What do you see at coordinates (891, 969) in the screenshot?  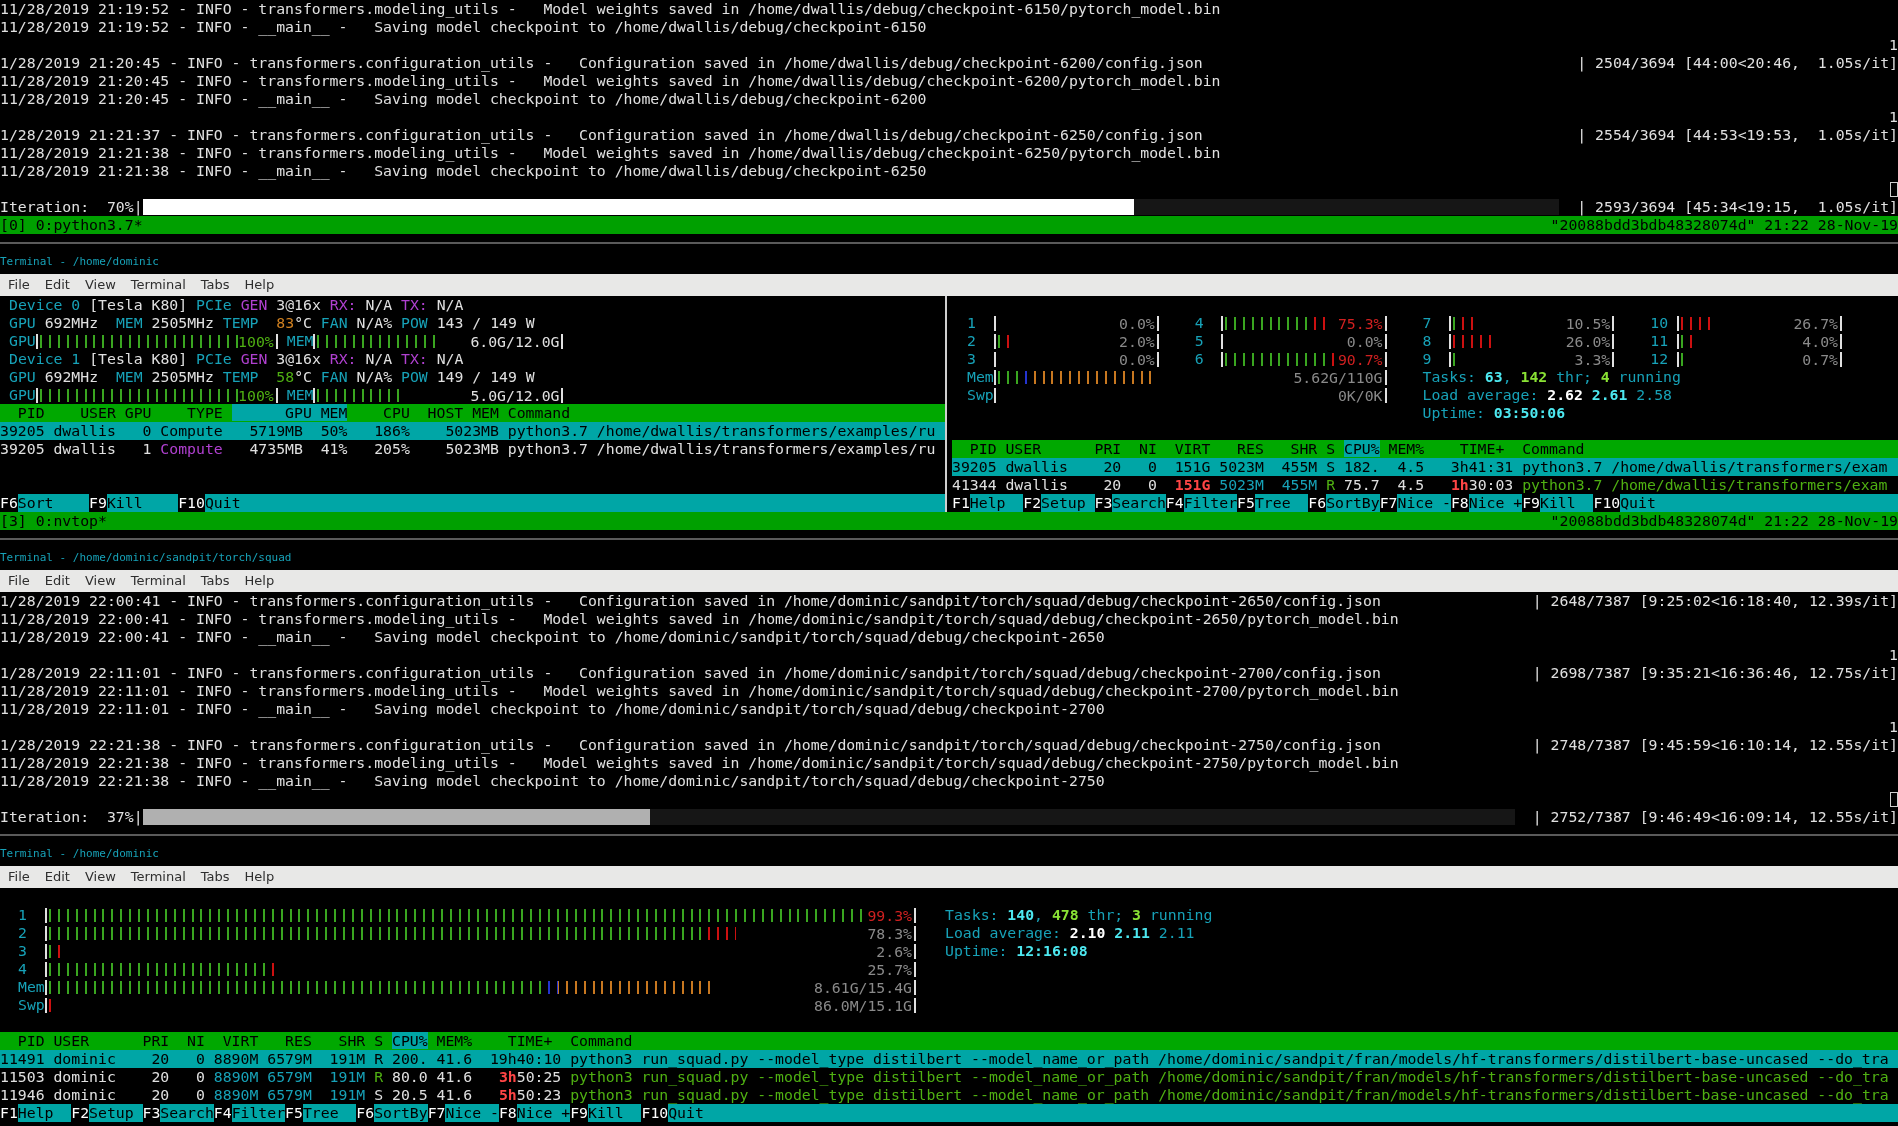 I see `meter-reading: 25.7%` at bounding box center [891, 969].